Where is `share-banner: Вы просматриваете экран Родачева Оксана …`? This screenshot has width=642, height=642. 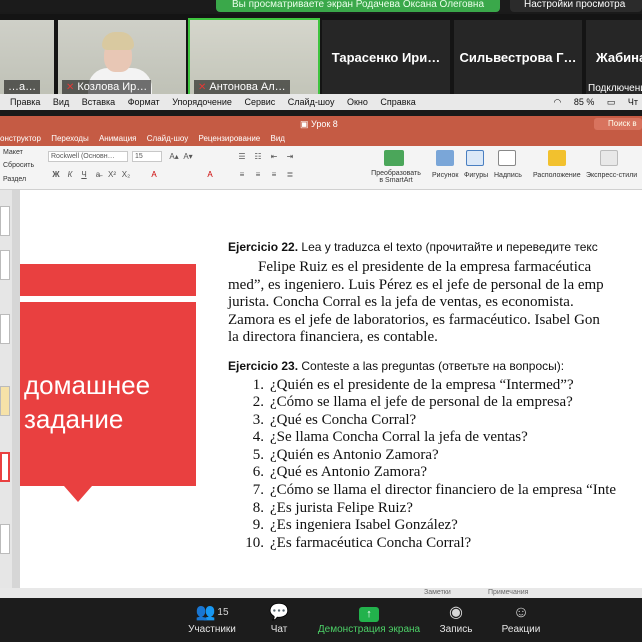
share-banner: Вы просматриваете экран Родачева Оксана … is located at coordinates (358, 6).